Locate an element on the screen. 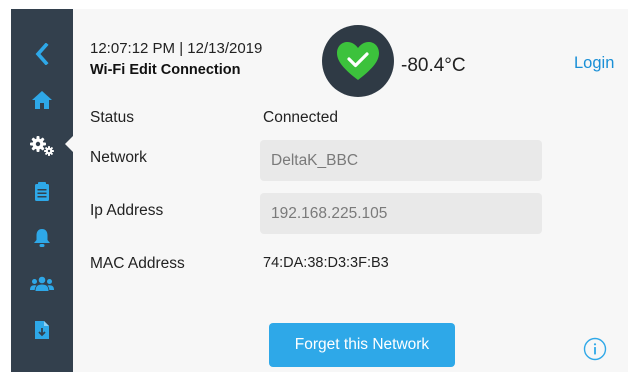 The height and width of the screenshot is (372, 628). heart-check-icon is located at coordinates (358, 61).